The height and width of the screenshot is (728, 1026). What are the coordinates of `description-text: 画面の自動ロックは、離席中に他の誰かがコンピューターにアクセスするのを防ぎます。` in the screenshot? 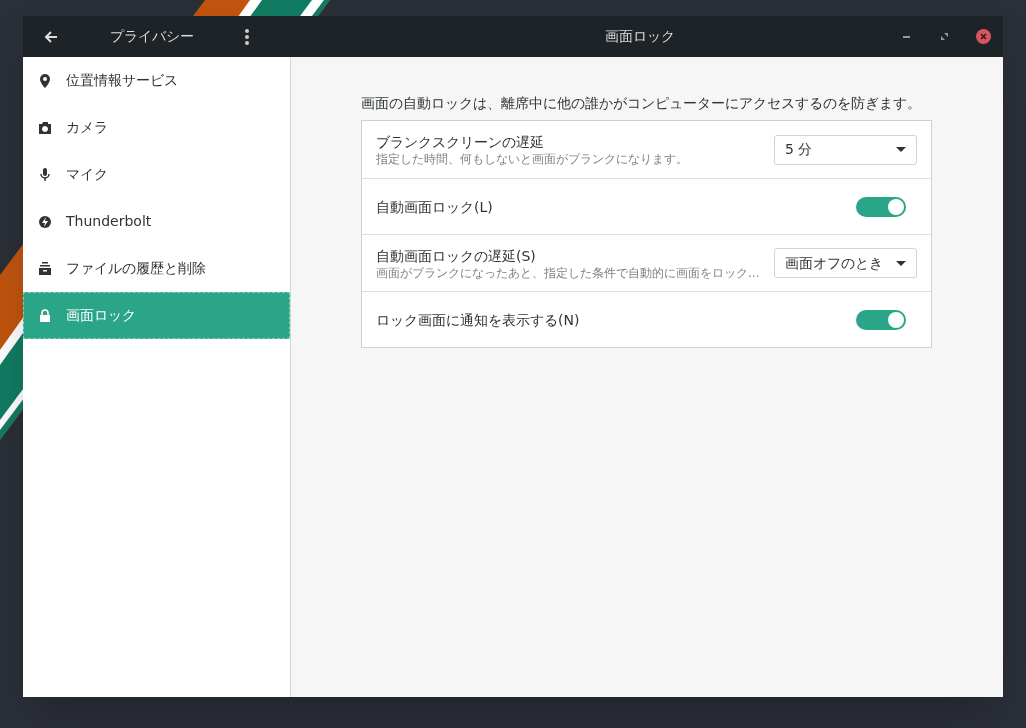 It's located at (641, 103).